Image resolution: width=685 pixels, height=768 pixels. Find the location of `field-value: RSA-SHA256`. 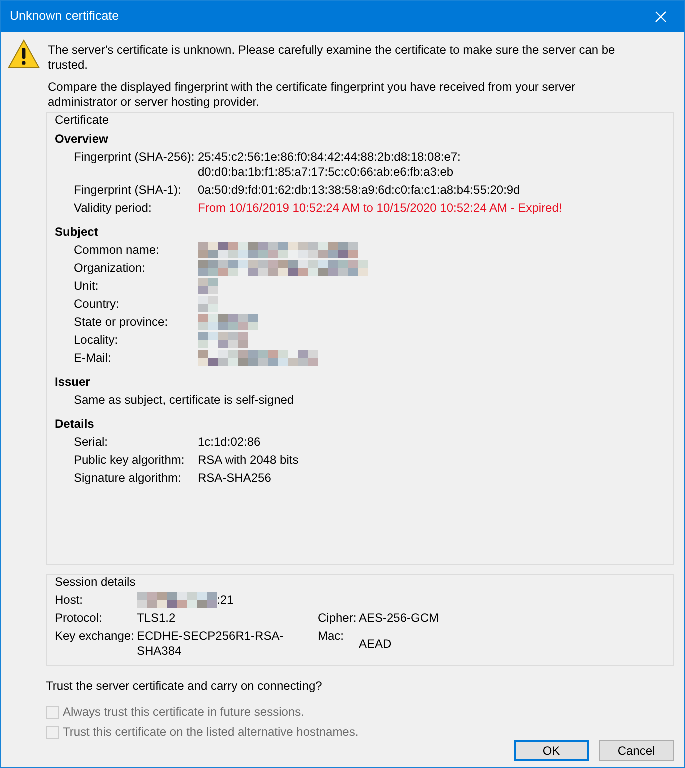

field-value: RSA-SHA256 is located at coordinates (235, 478).